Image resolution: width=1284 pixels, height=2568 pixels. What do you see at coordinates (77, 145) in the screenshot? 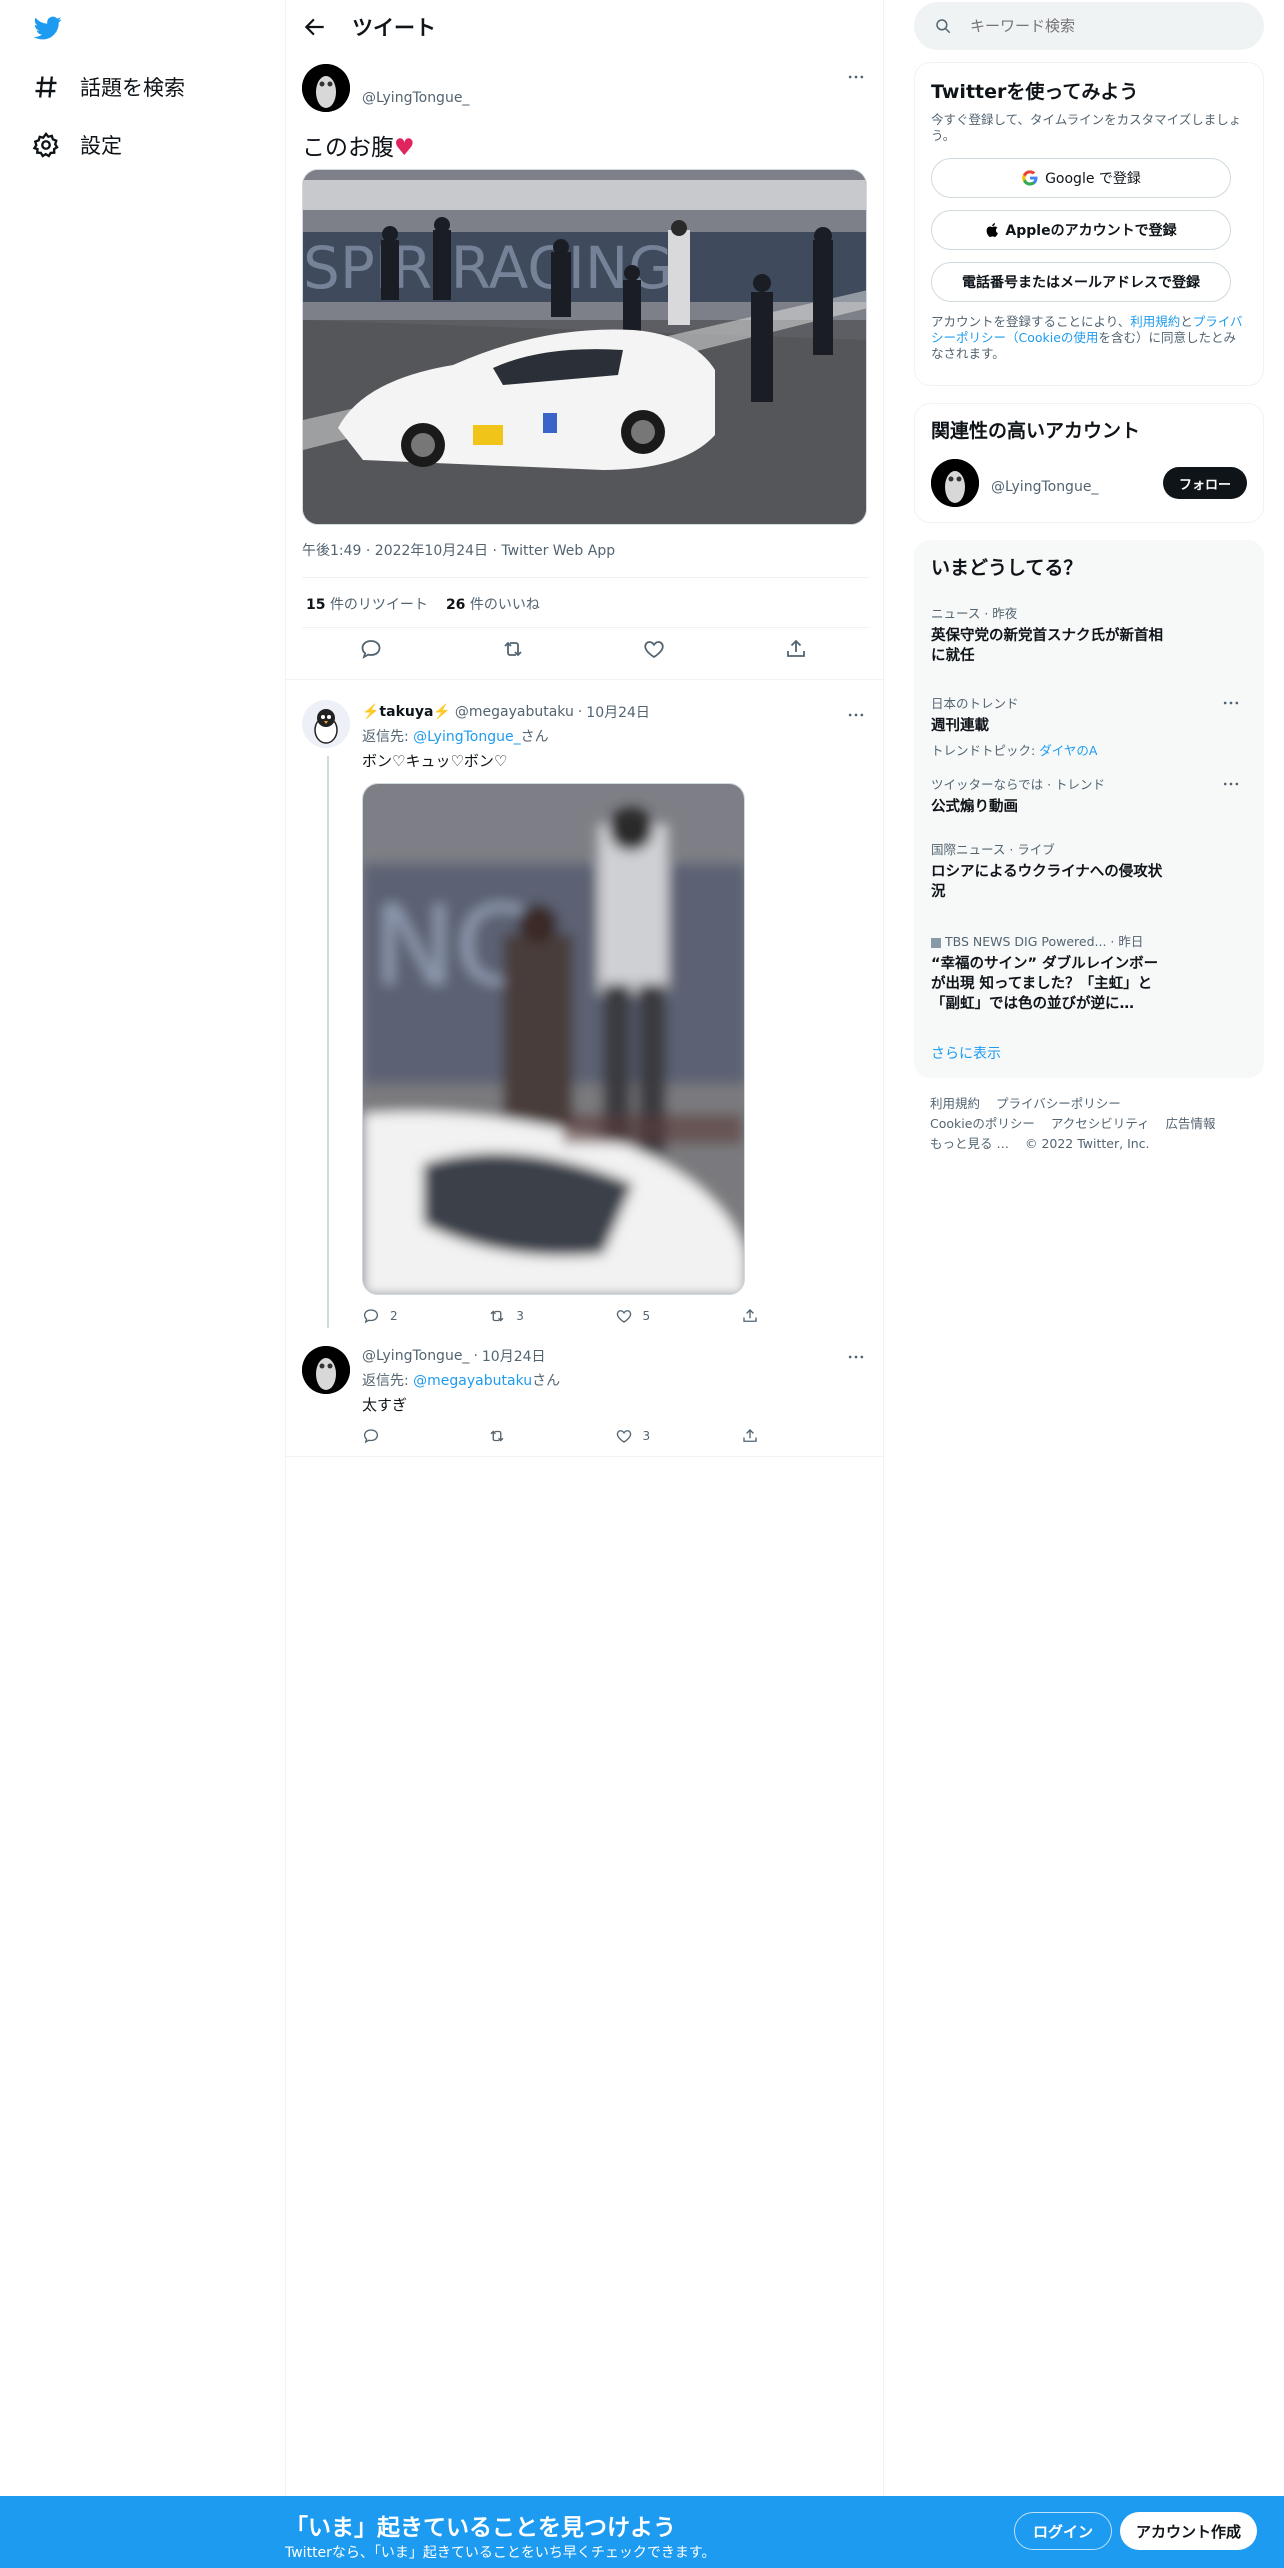
I see `nav-settings: 設定` at bounding box center [77, 145].